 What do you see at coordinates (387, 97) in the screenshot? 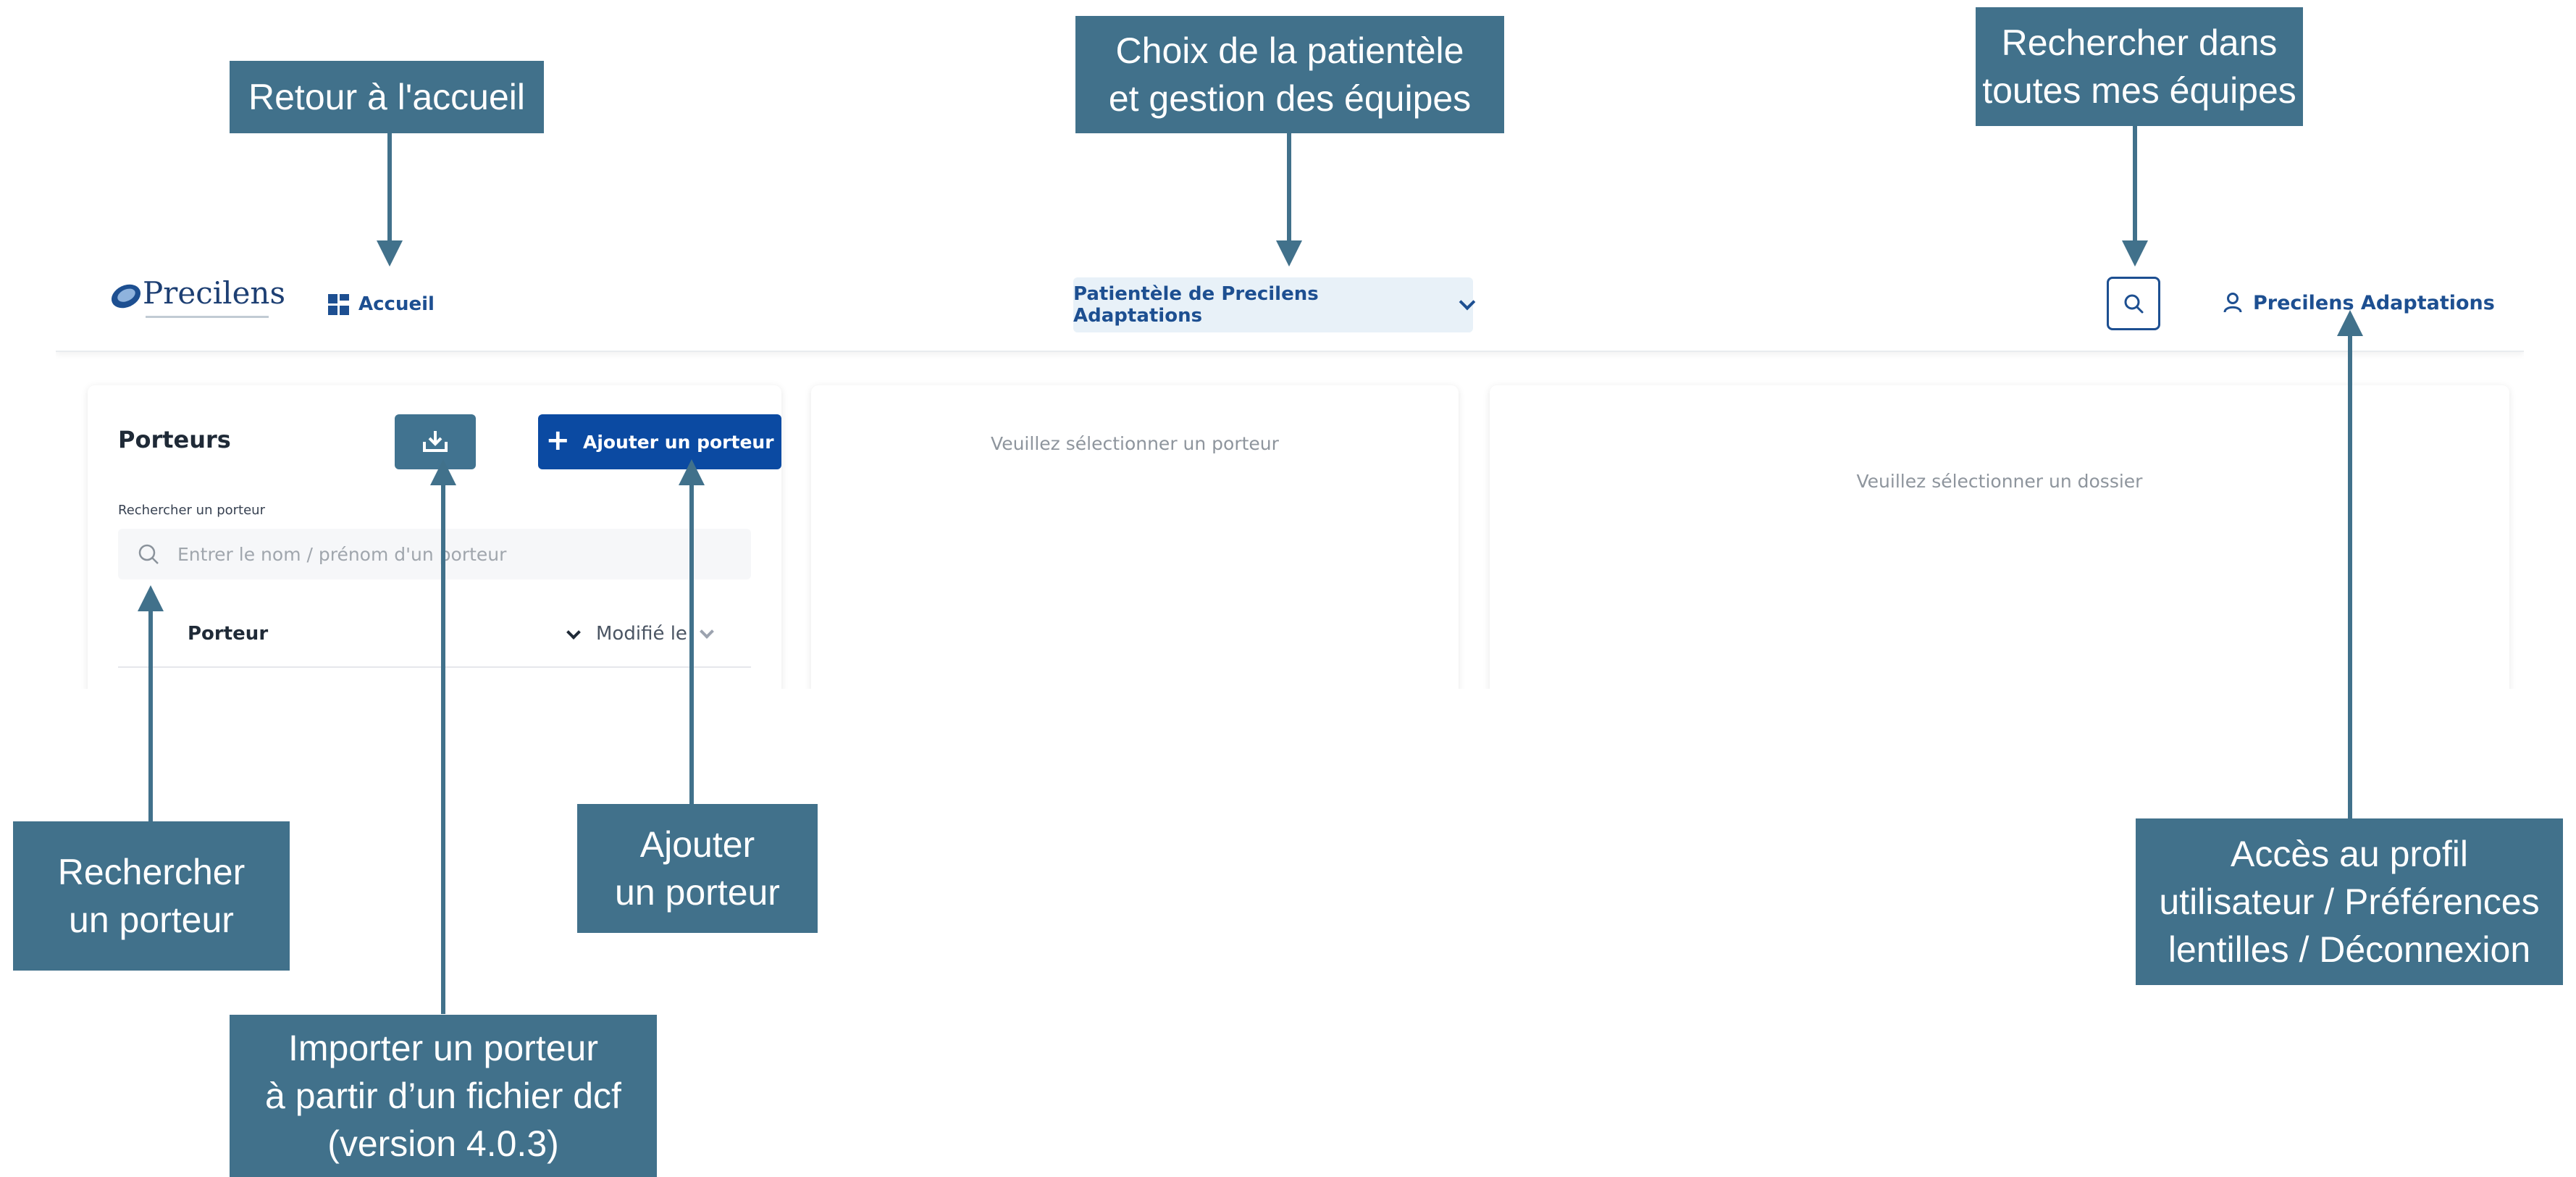
I see `callout-home: Retour à l'accueil` at bounding box center [387, 97].